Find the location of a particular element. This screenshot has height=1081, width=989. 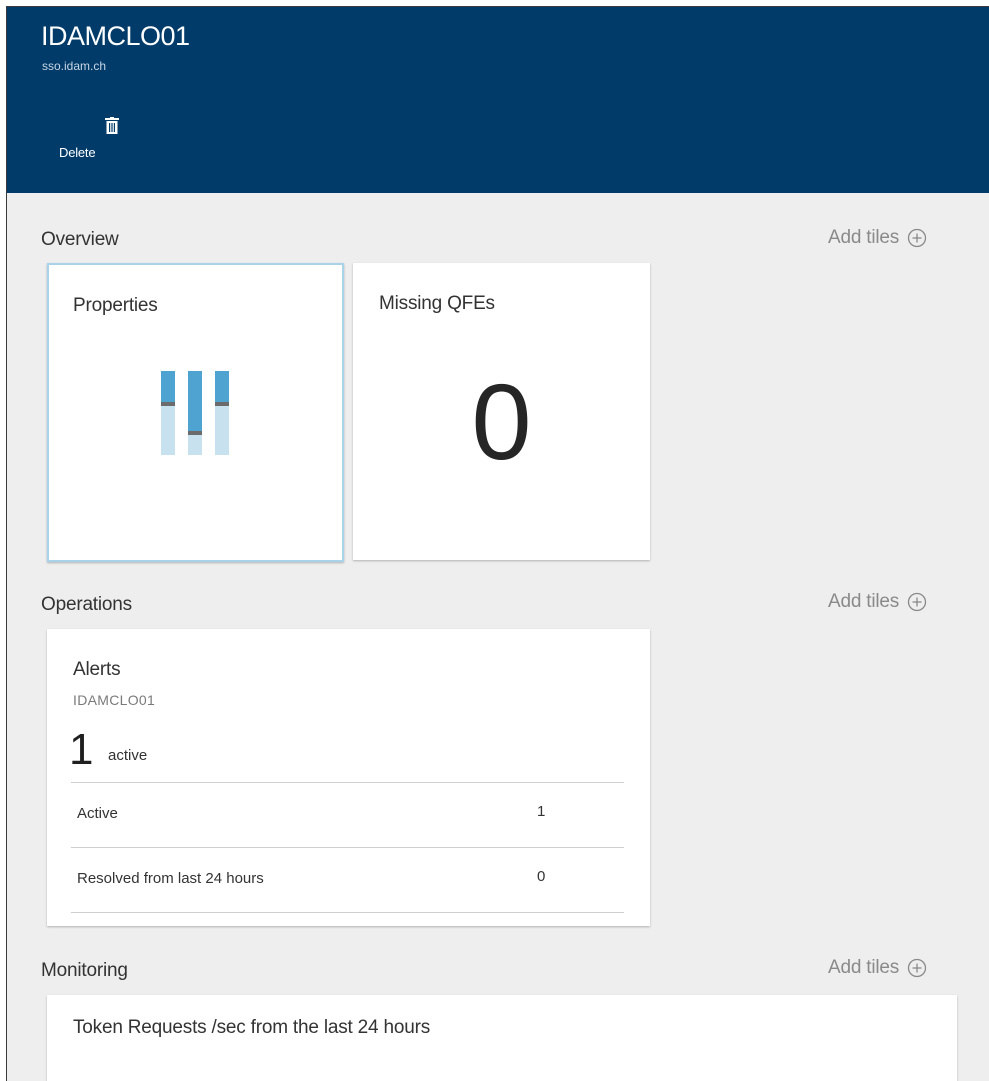

sliders-icon is located at coordinates (195, 413).